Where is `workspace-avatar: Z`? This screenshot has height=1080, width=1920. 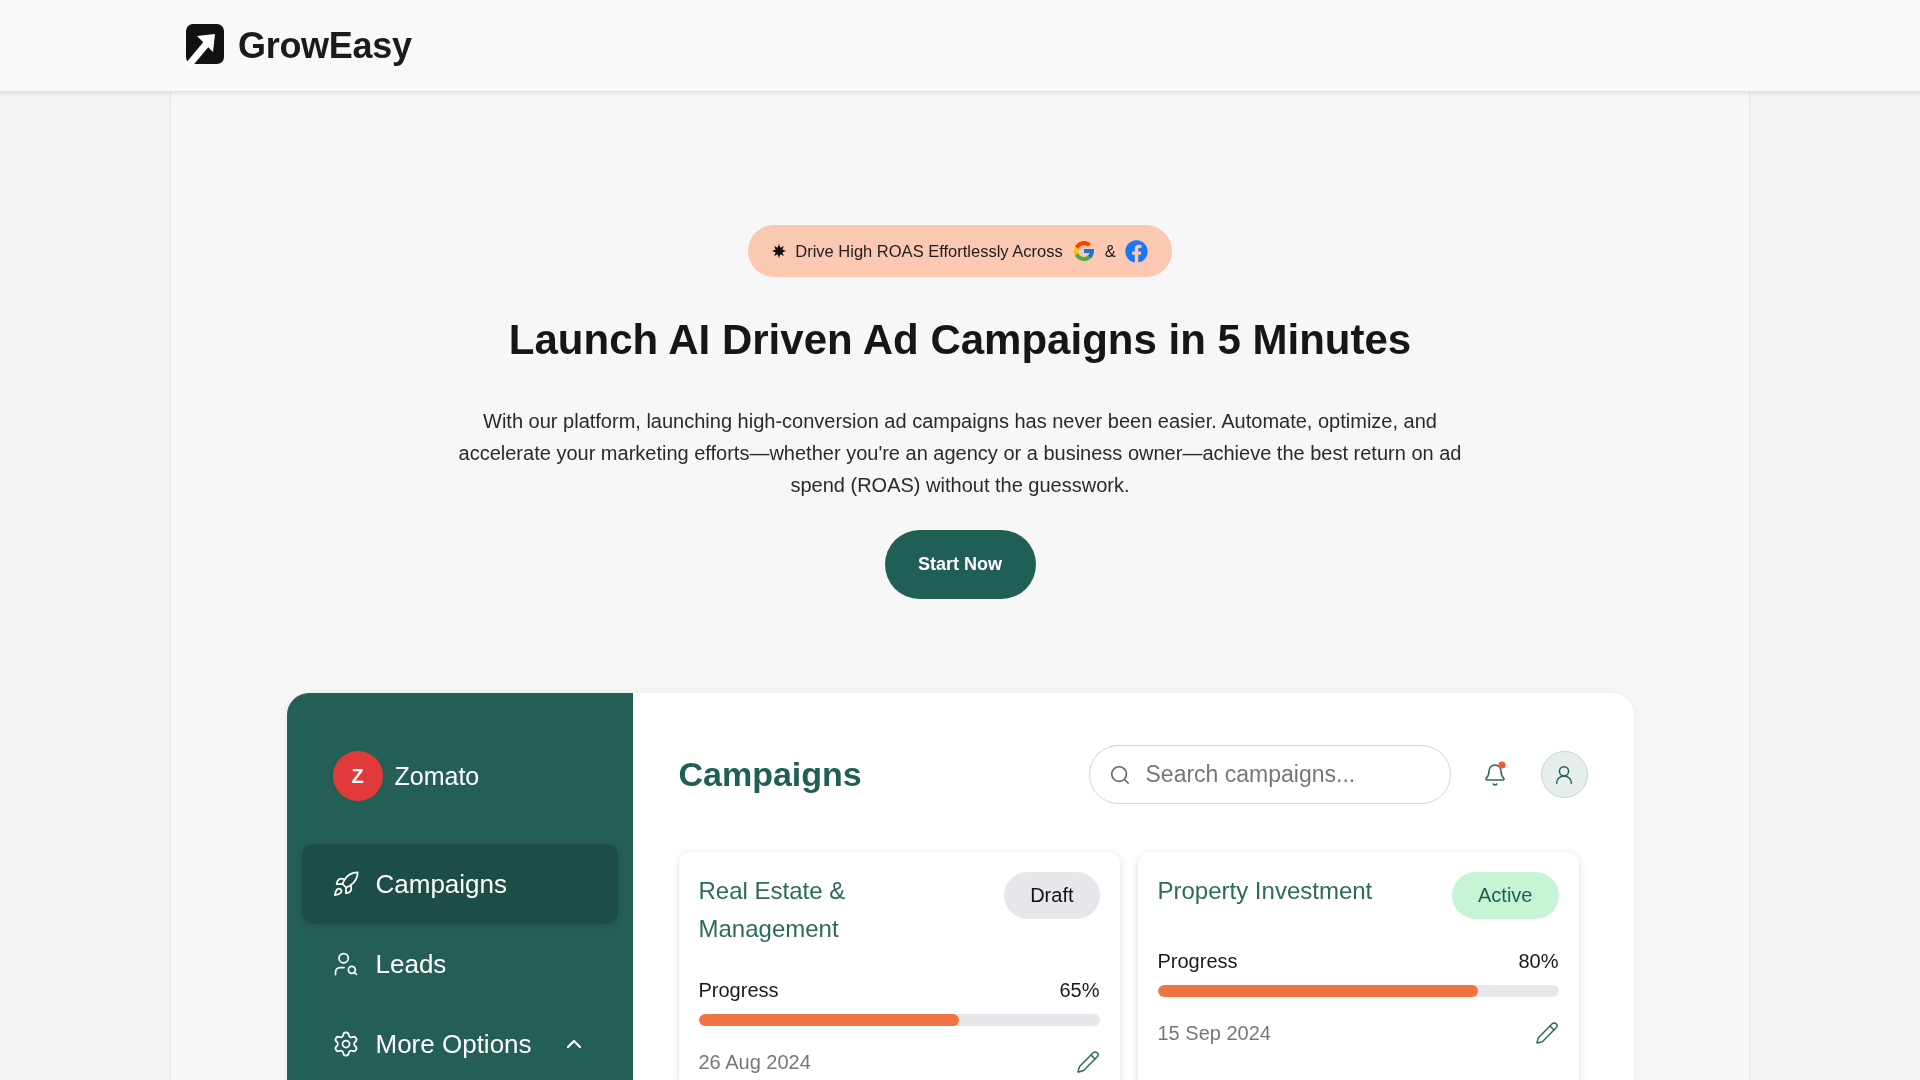 workspace-avatar: Z is located at coordinates (357, 776).